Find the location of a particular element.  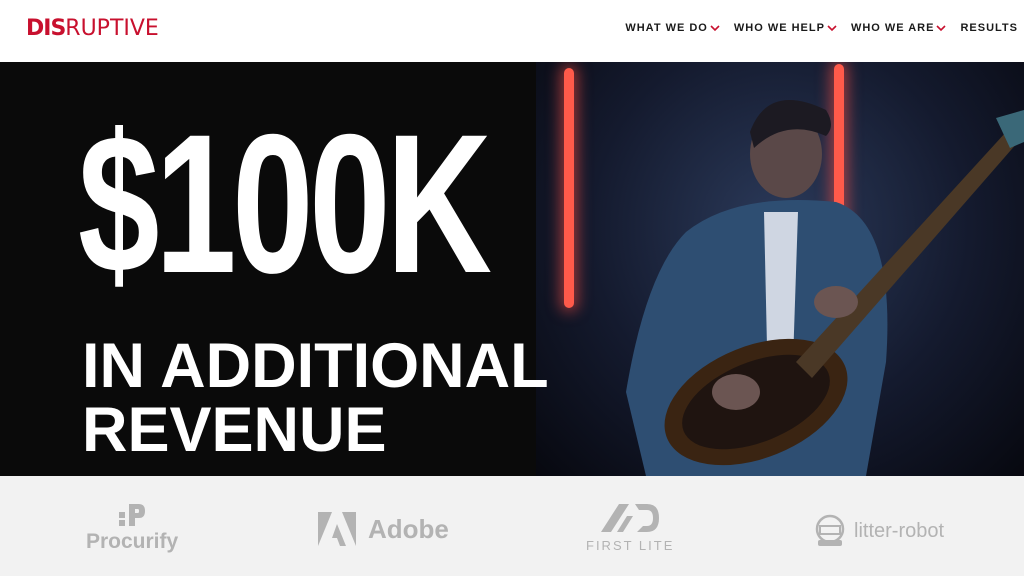

nav-who-we-help: WHO WE HELP is located at coordinates (785, 28).